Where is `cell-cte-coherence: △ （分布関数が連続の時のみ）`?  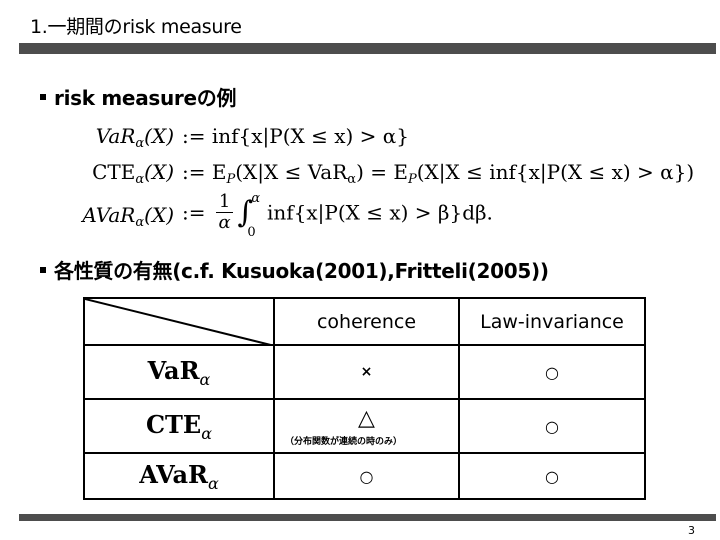 cell-cte-coherence: △ （分布関数が連続の時のみ） is located at coordinates (366, 426).